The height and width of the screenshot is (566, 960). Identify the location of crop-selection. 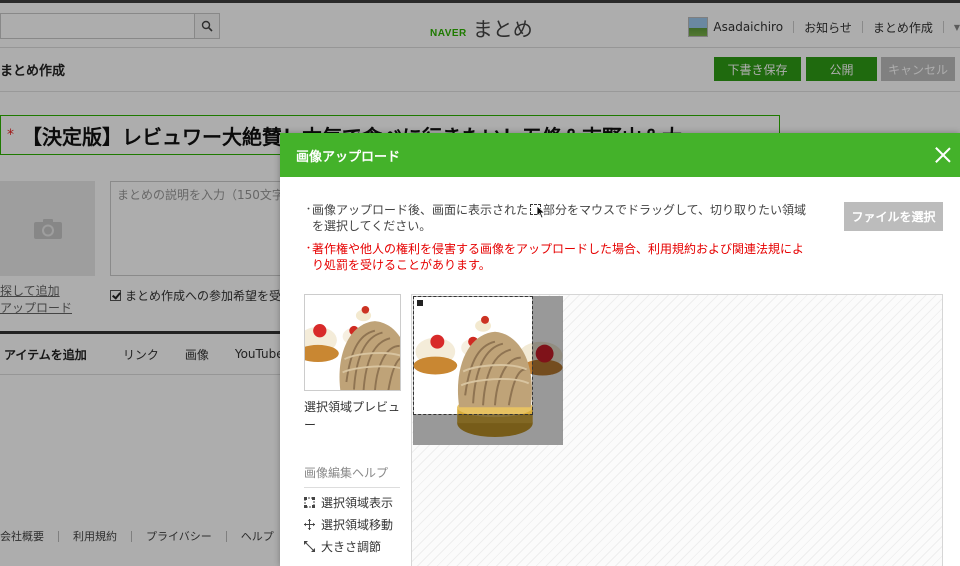
(473, 355).